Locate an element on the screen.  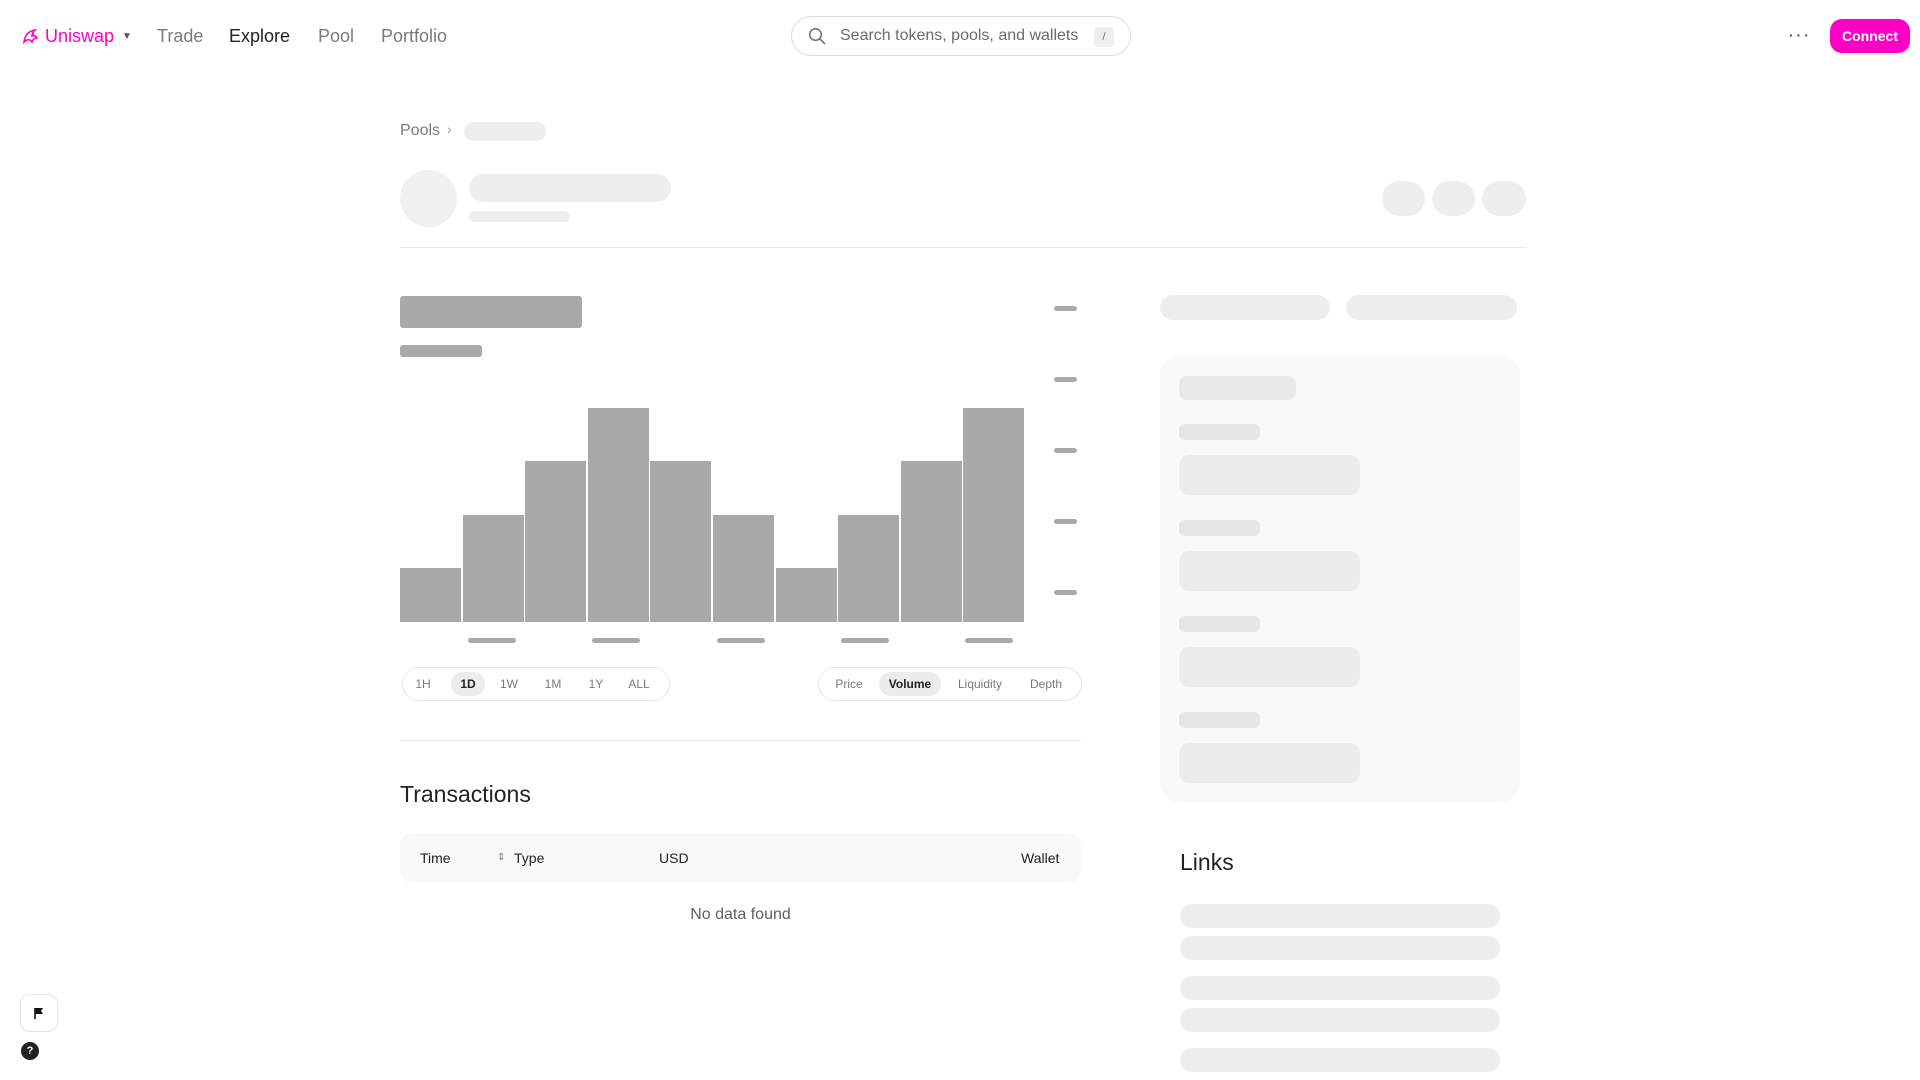
chart-date-skeleton is located at coordinates (441, 351).